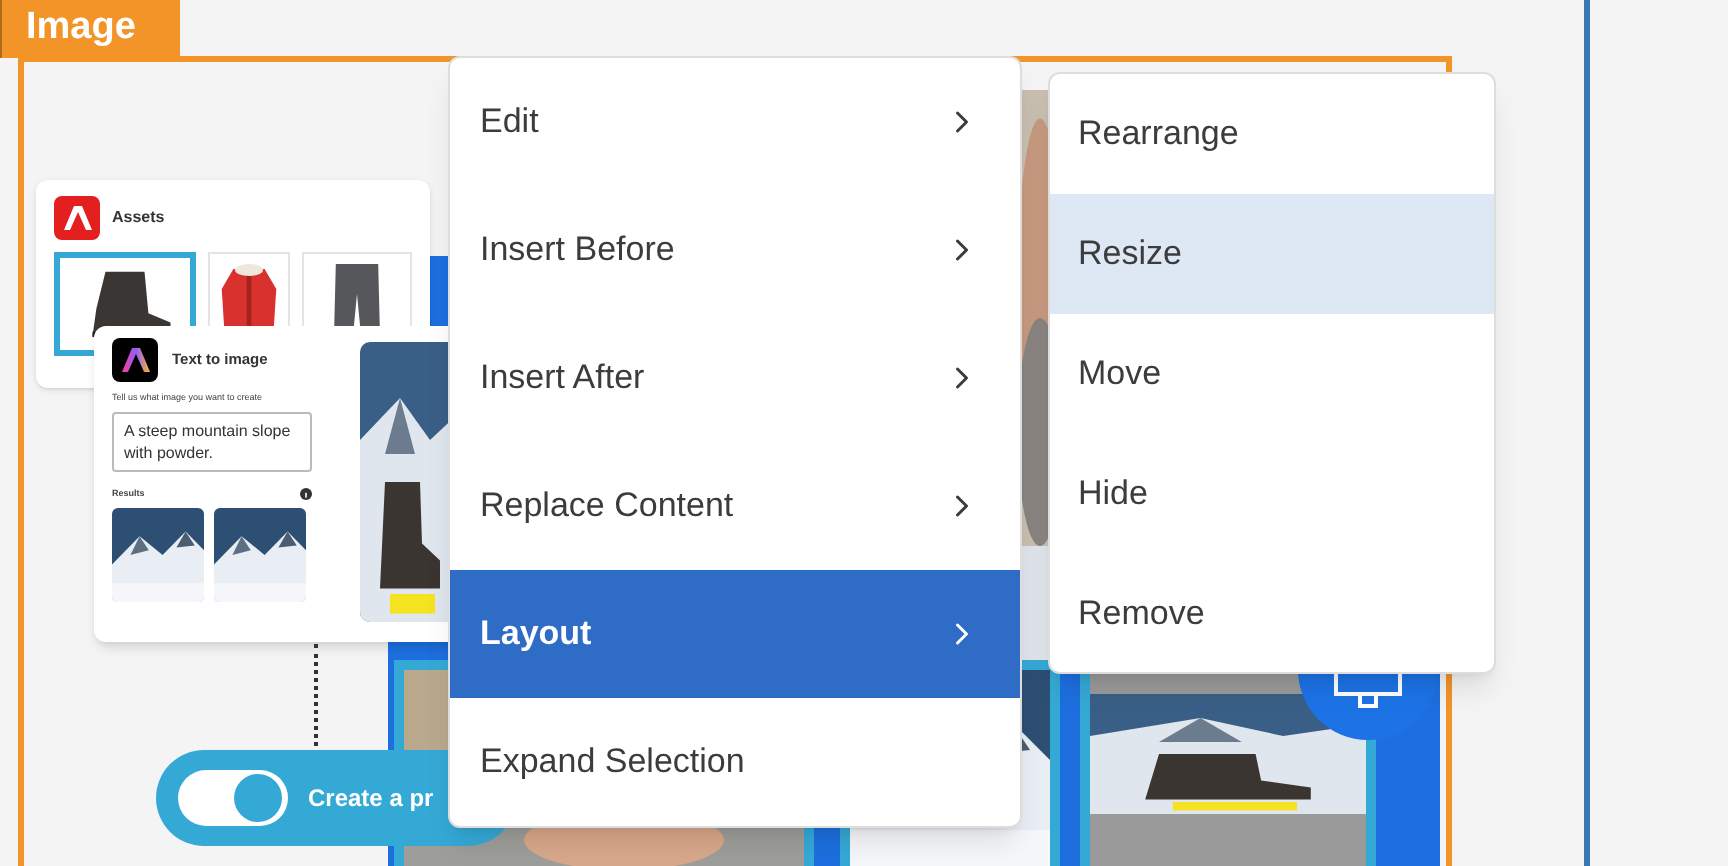 This screenshot has width=1728, height=866. What do you see at coordinates (233, 798) in the screenshot?
I see `toggle-switch` at bounding box center [233, 798].